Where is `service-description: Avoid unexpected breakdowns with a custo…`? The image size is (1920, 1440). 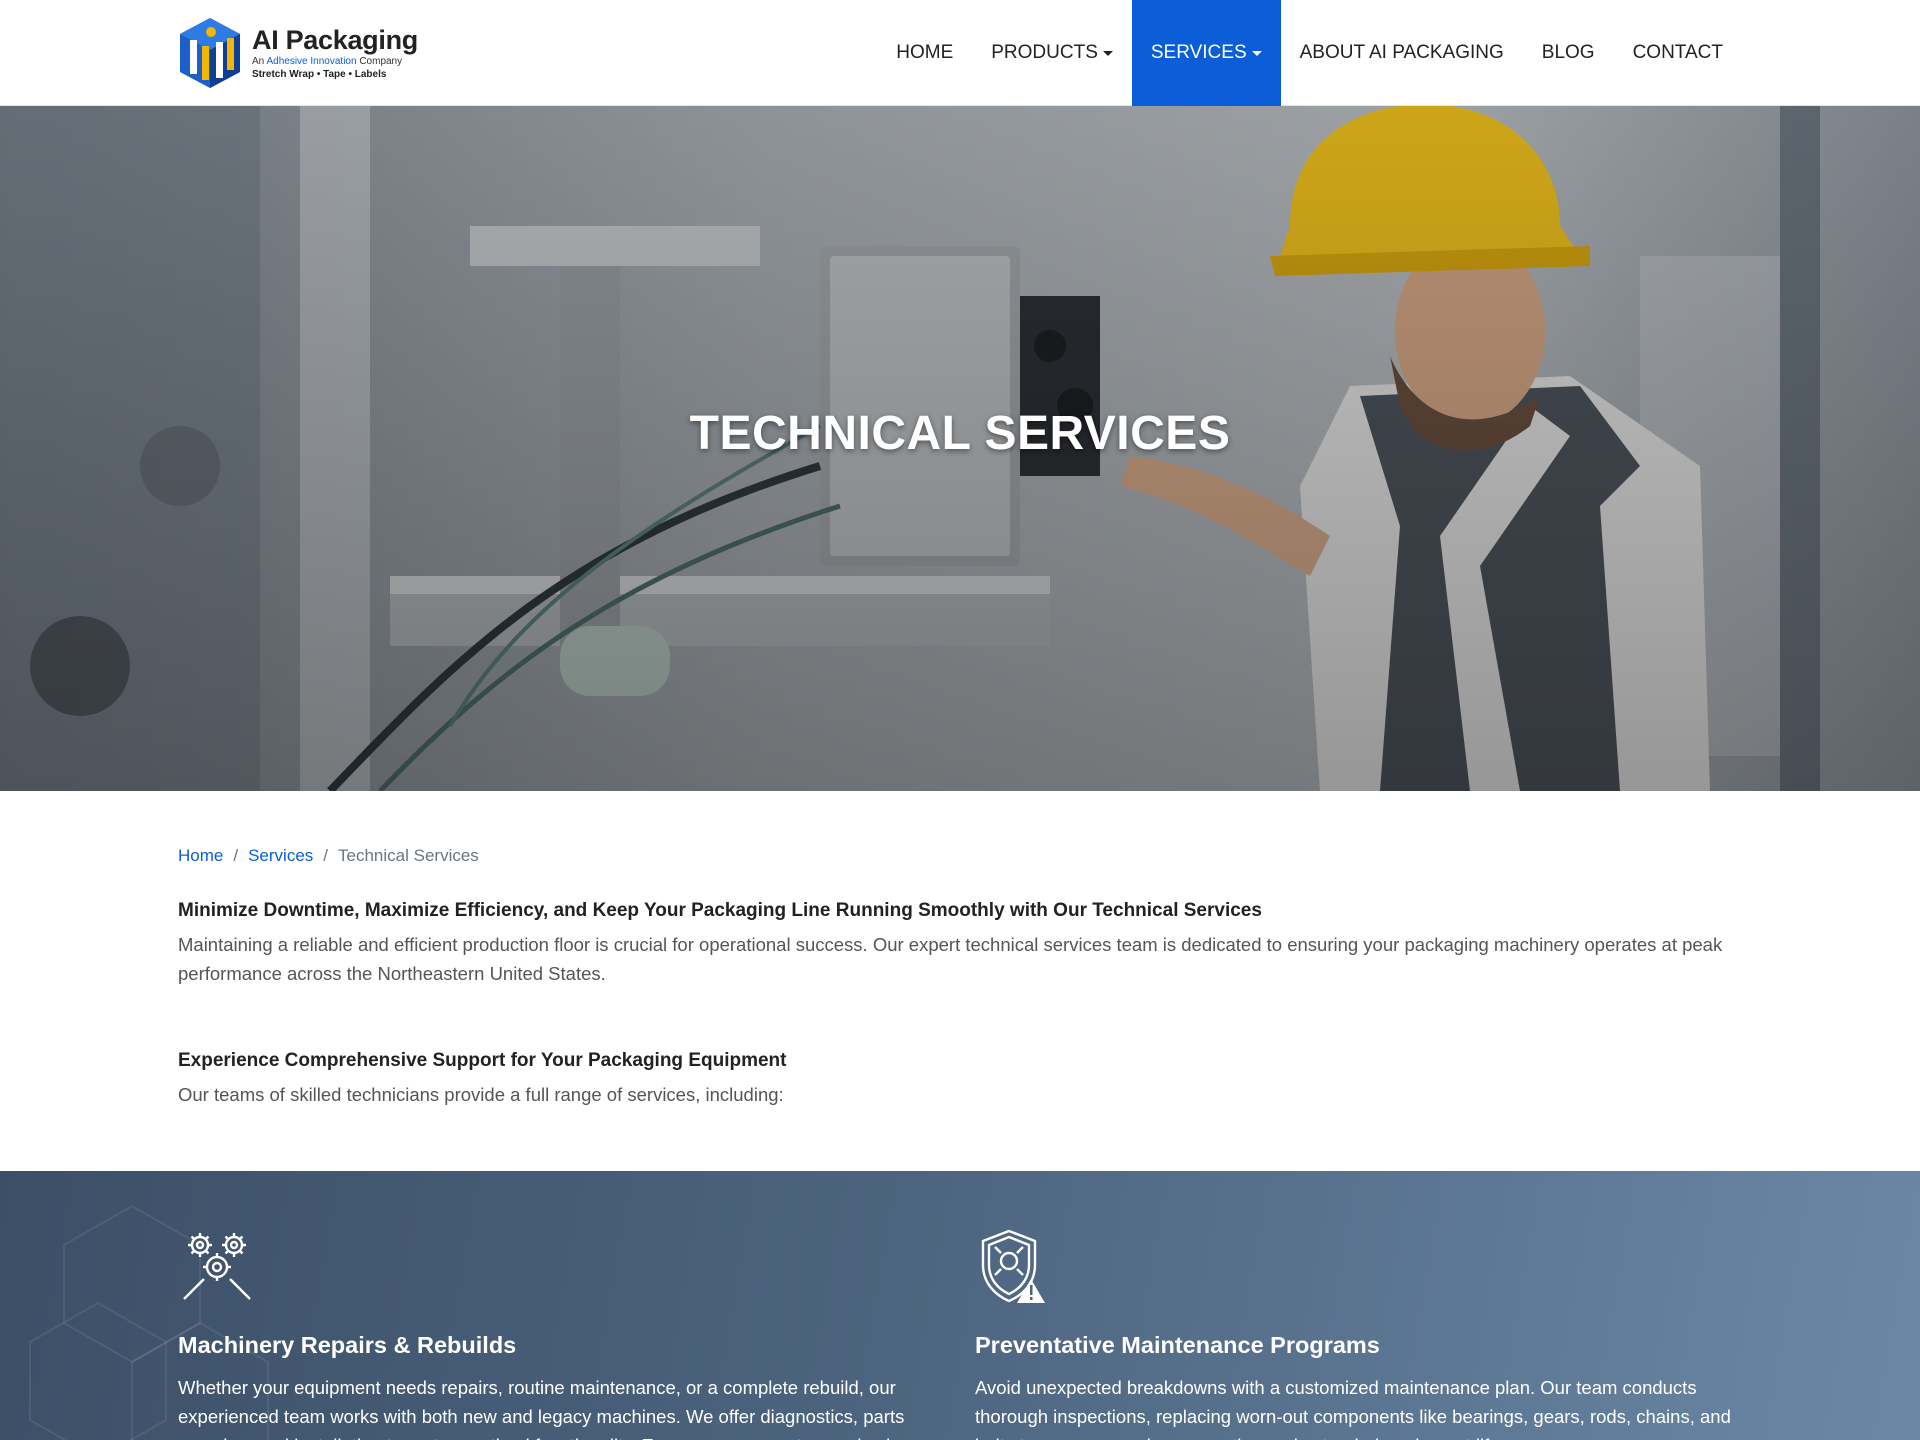
service-description: Avoid unexpected breakdowns with a custo… is located at coordinates (1353, 1408).